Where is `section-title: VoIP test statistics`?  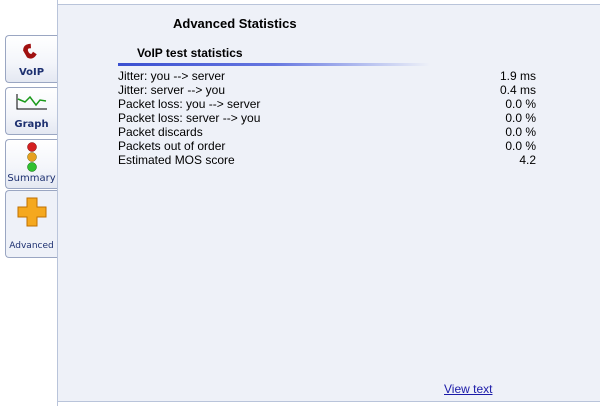 section-title: VoIP test statistics is located at coordinates (190, 53).